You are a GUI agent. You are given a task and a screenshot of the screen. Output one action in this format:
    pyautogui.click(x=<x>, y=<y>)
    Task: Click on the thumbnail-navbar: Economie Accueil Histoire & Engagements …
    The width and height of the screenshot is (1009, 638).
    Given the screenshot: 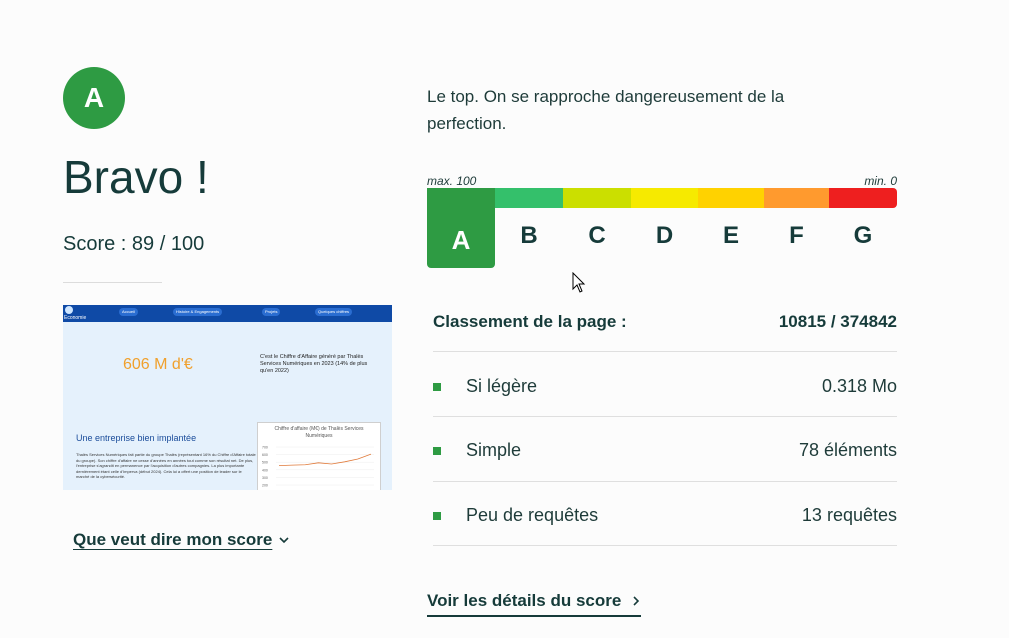 What is the action you would take?
    pyautogui.click(x=227, y=313)
    